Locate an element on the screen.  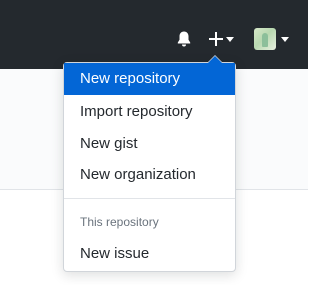
user-menu-button is located at coordinates (274, 39).